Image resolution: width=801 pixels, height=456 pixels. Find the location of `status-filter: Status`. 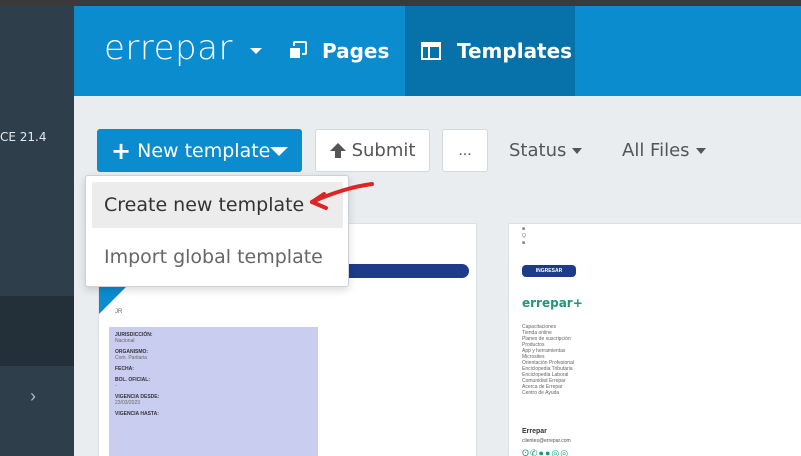

status-filter: Status is located at coordinates (546, 150).